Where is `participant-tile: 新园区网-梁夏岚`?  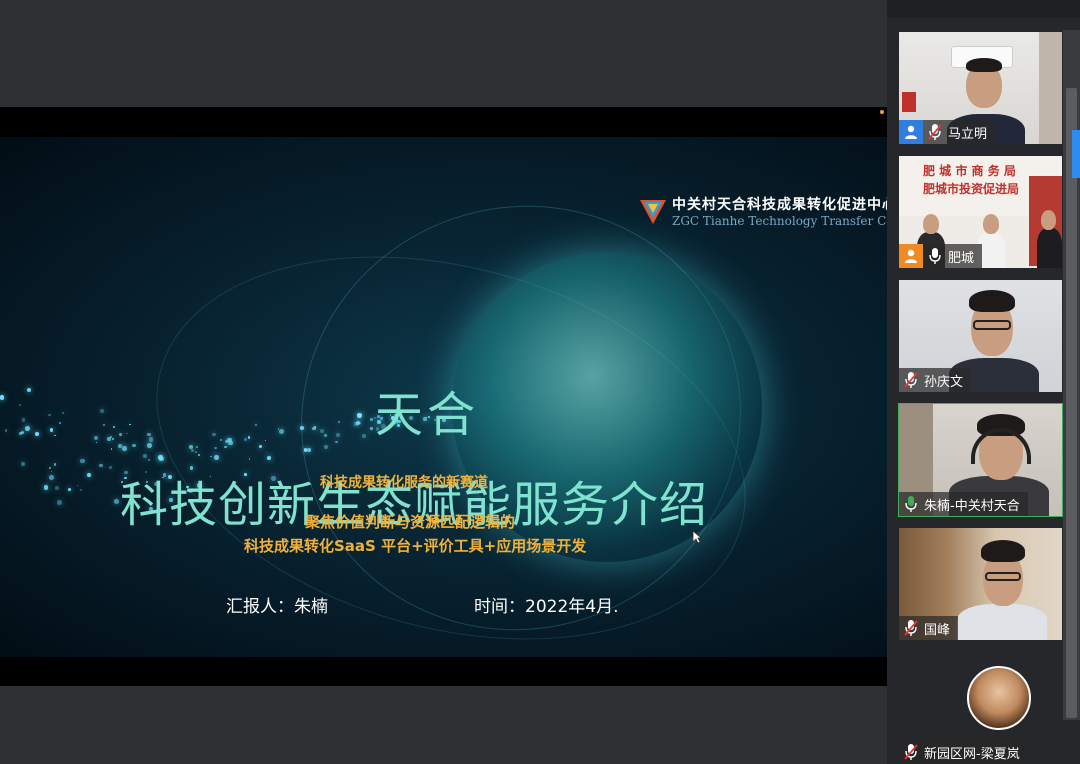 participant-tile: 新园区网-梁夏岚 is located at coordinates (980, 708).